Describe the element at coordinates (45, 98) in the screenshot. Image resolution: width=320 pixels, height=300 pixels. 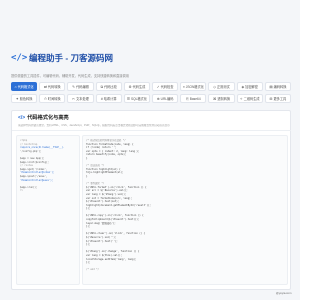
I see `nav-item-icon: ⏱` at that location.